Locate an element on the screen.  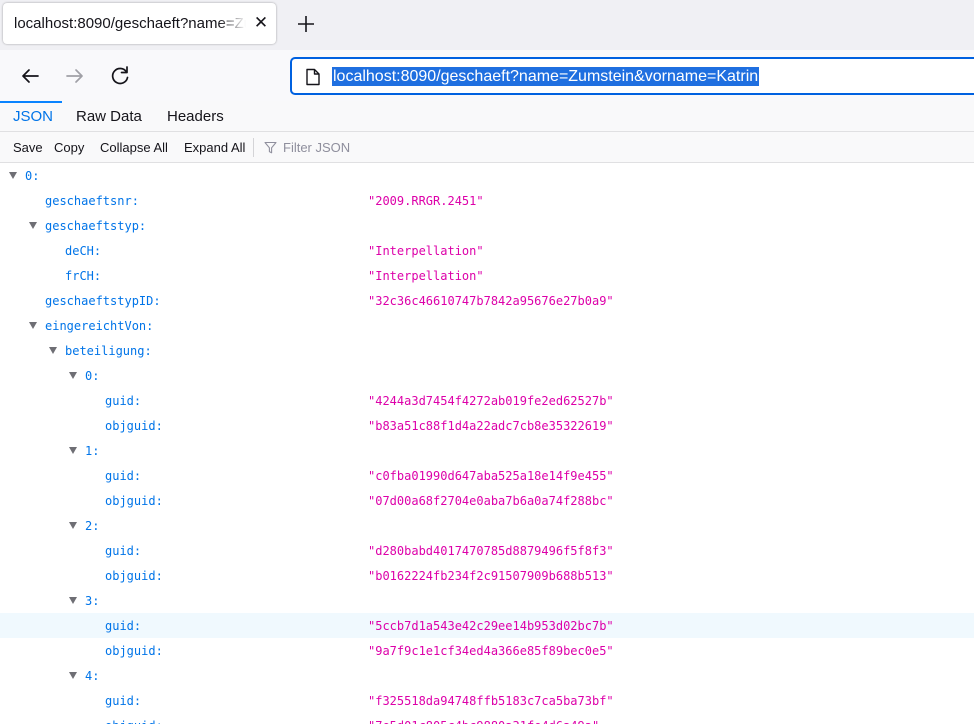
json-tree-row: 1: is located at coordinates (487, 450).